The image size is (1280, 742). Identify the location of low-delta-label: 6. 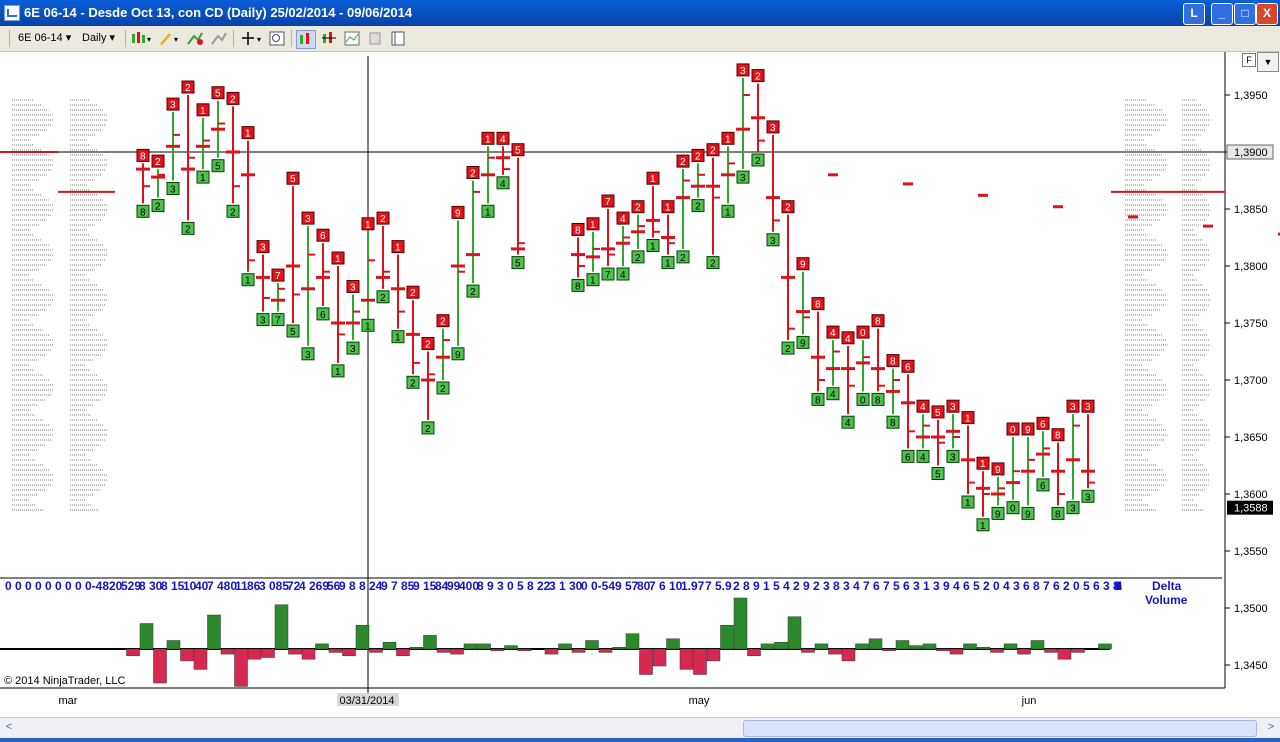
(323, 315).